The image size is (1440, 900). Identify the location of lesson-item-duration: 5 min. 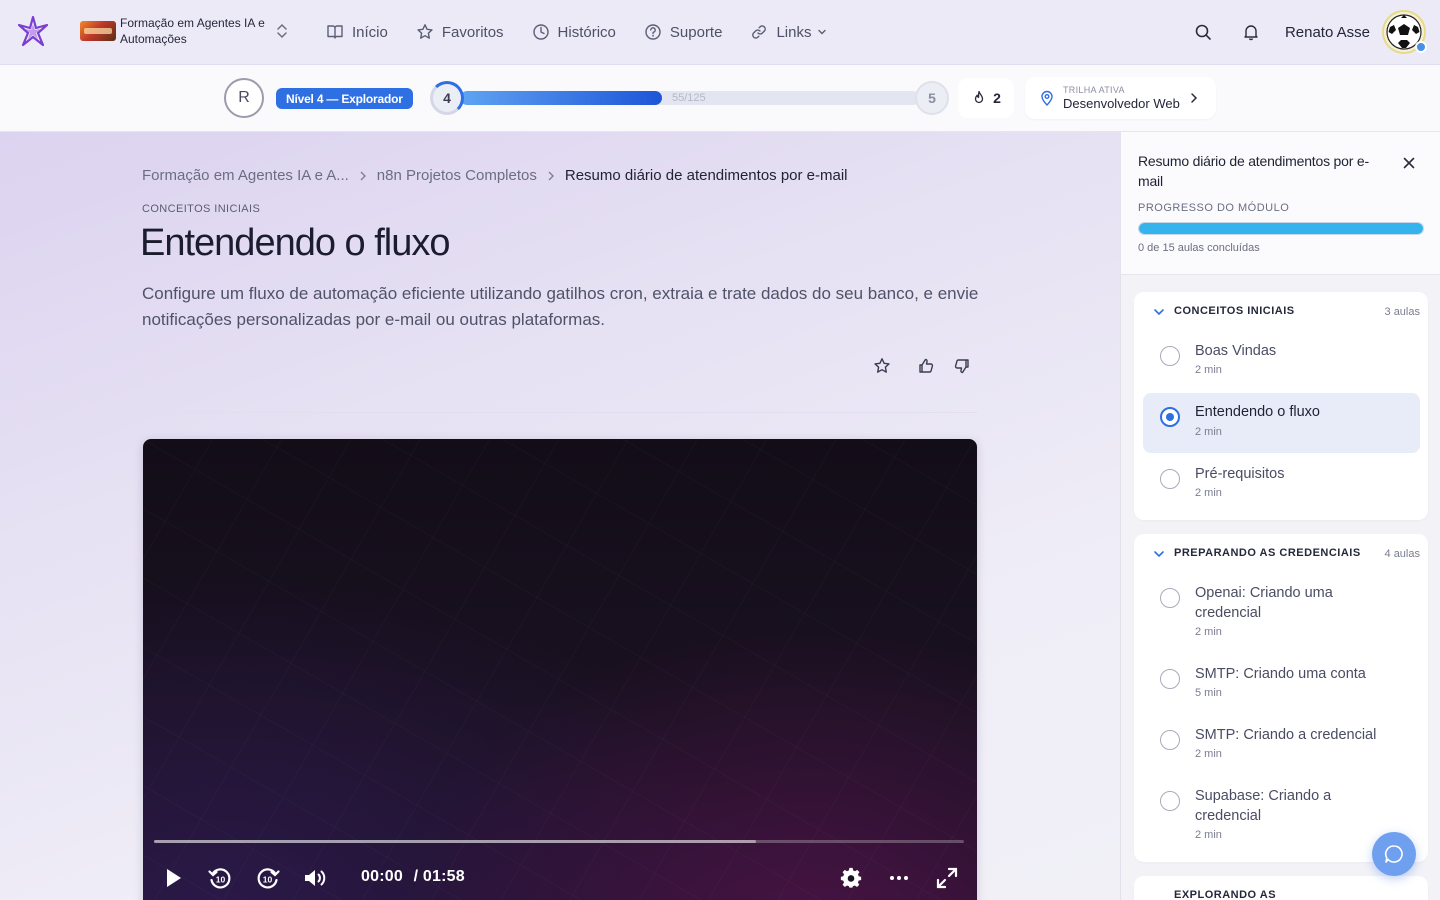
(1208, 693).